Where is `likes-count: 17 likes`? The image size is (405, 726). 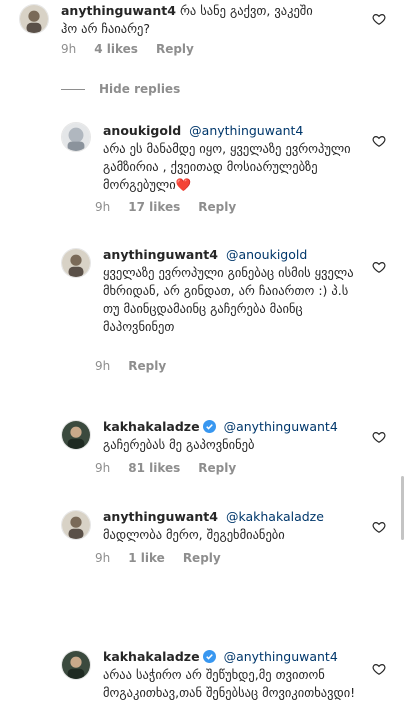
likes-count: 17 likes is located at coordinates (154, 207).